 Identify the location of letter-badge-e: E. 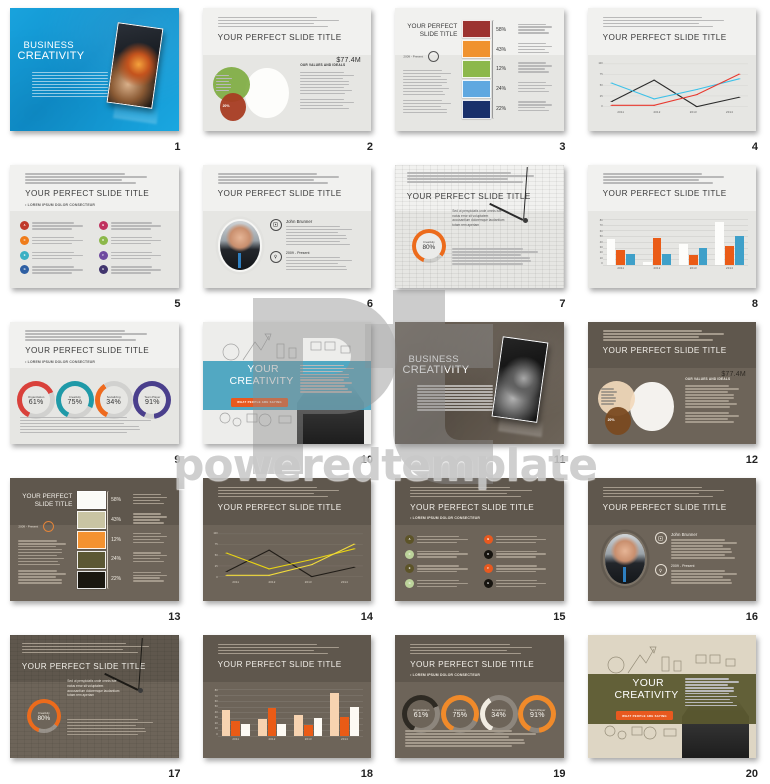
(410, 569).